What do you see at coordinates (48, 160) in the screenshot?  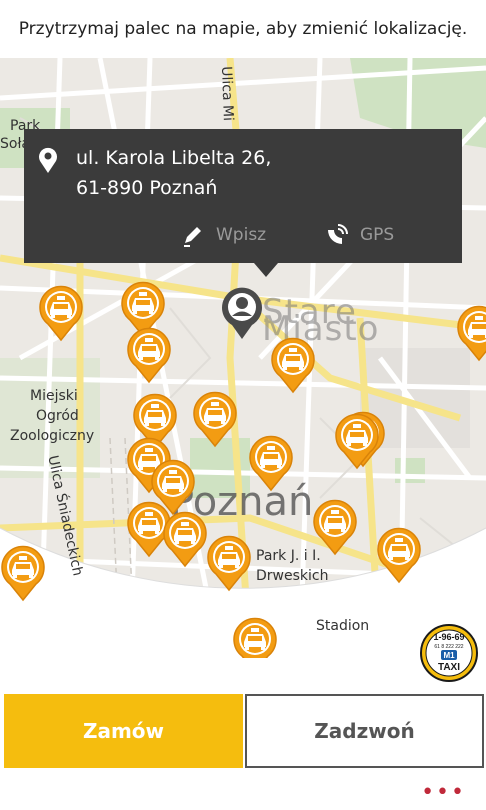 I see `location-pin-icon` at bounding box center [48, 160].